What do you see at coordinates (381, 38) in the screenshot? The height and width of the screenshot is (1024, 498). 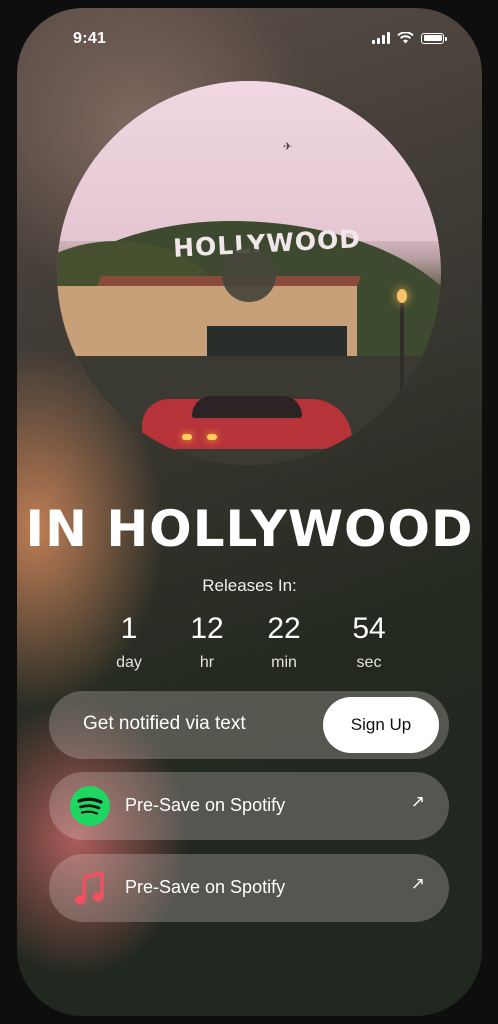 I see `cellular-signal-icon` at bounding box center [381, 38].